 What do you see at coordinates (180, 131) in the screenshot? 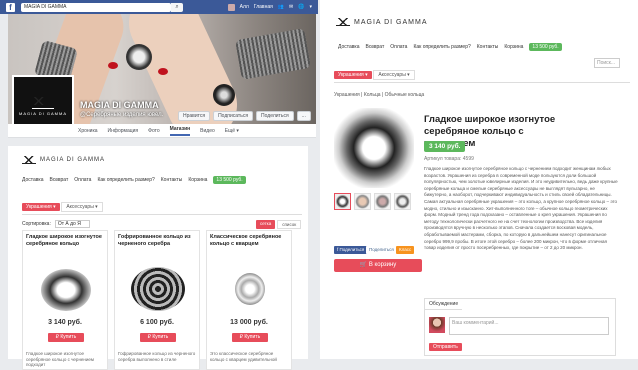
I see `tab-shop: Магазин` at bounding box center [180, 131].